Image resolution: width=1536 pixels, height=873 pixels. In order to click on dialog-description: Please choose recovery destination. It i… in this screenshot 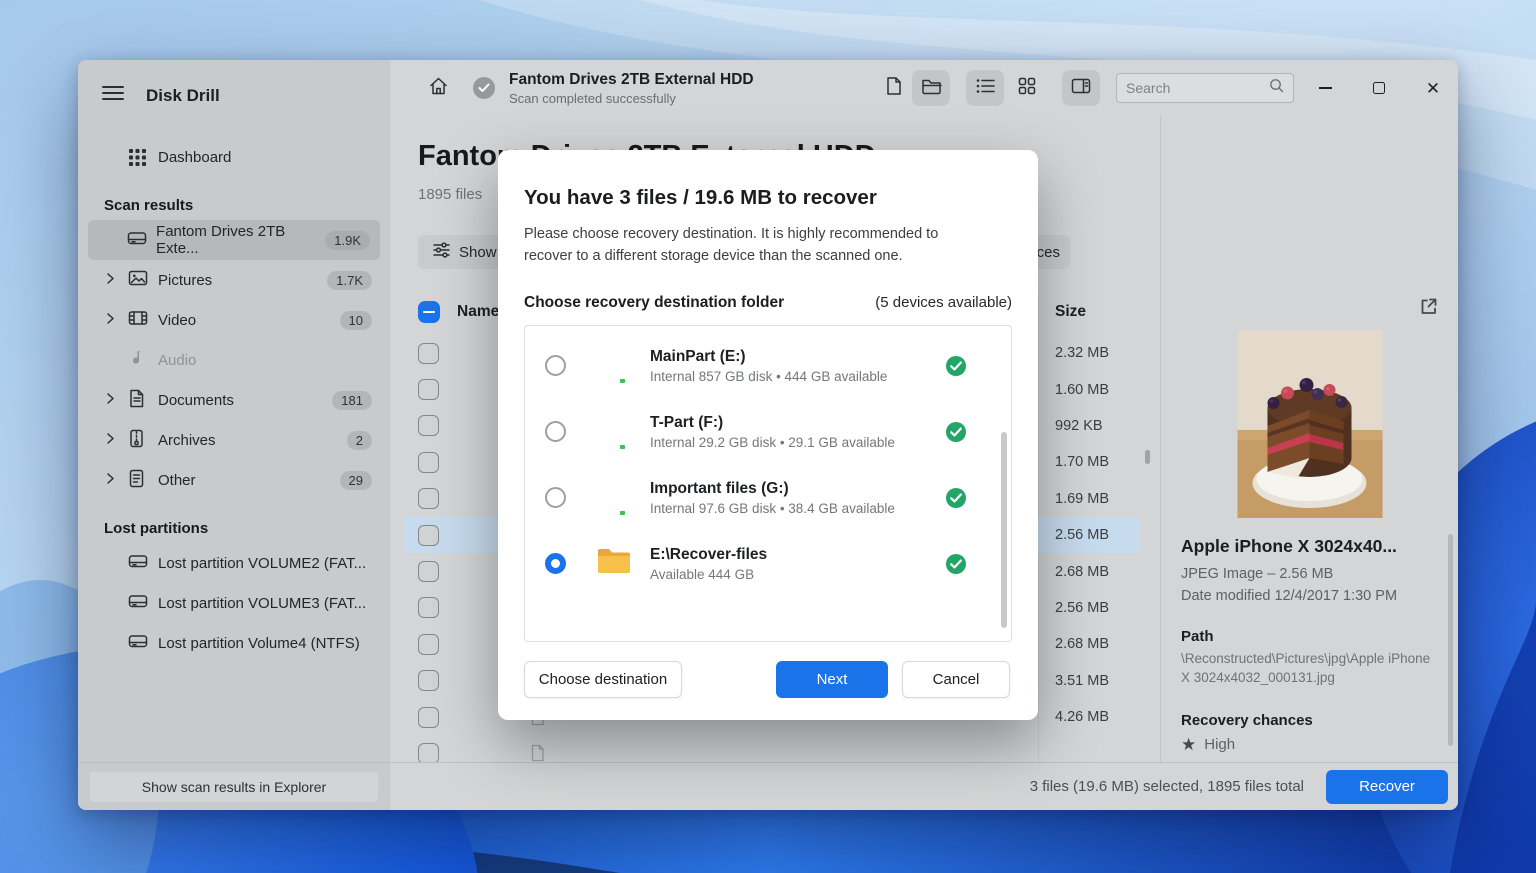, I will do `click(731, 245)`.